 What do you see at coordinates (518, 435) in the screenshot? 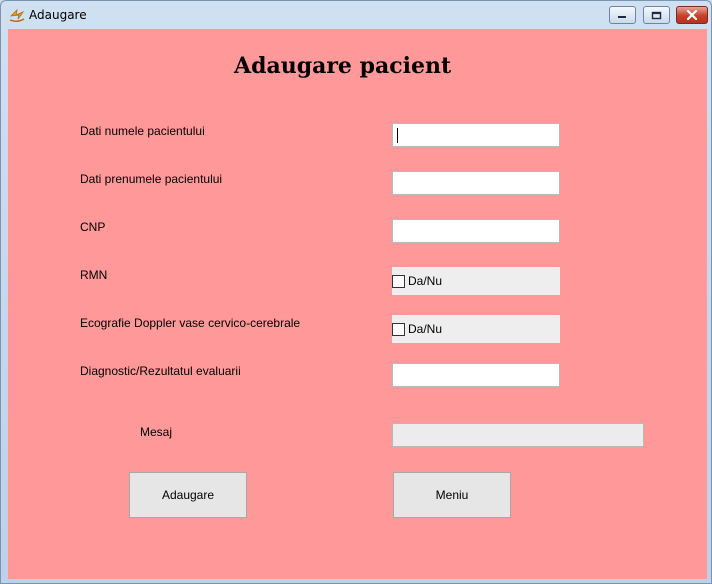
I see `message-field` at bounding box center [518, 435].